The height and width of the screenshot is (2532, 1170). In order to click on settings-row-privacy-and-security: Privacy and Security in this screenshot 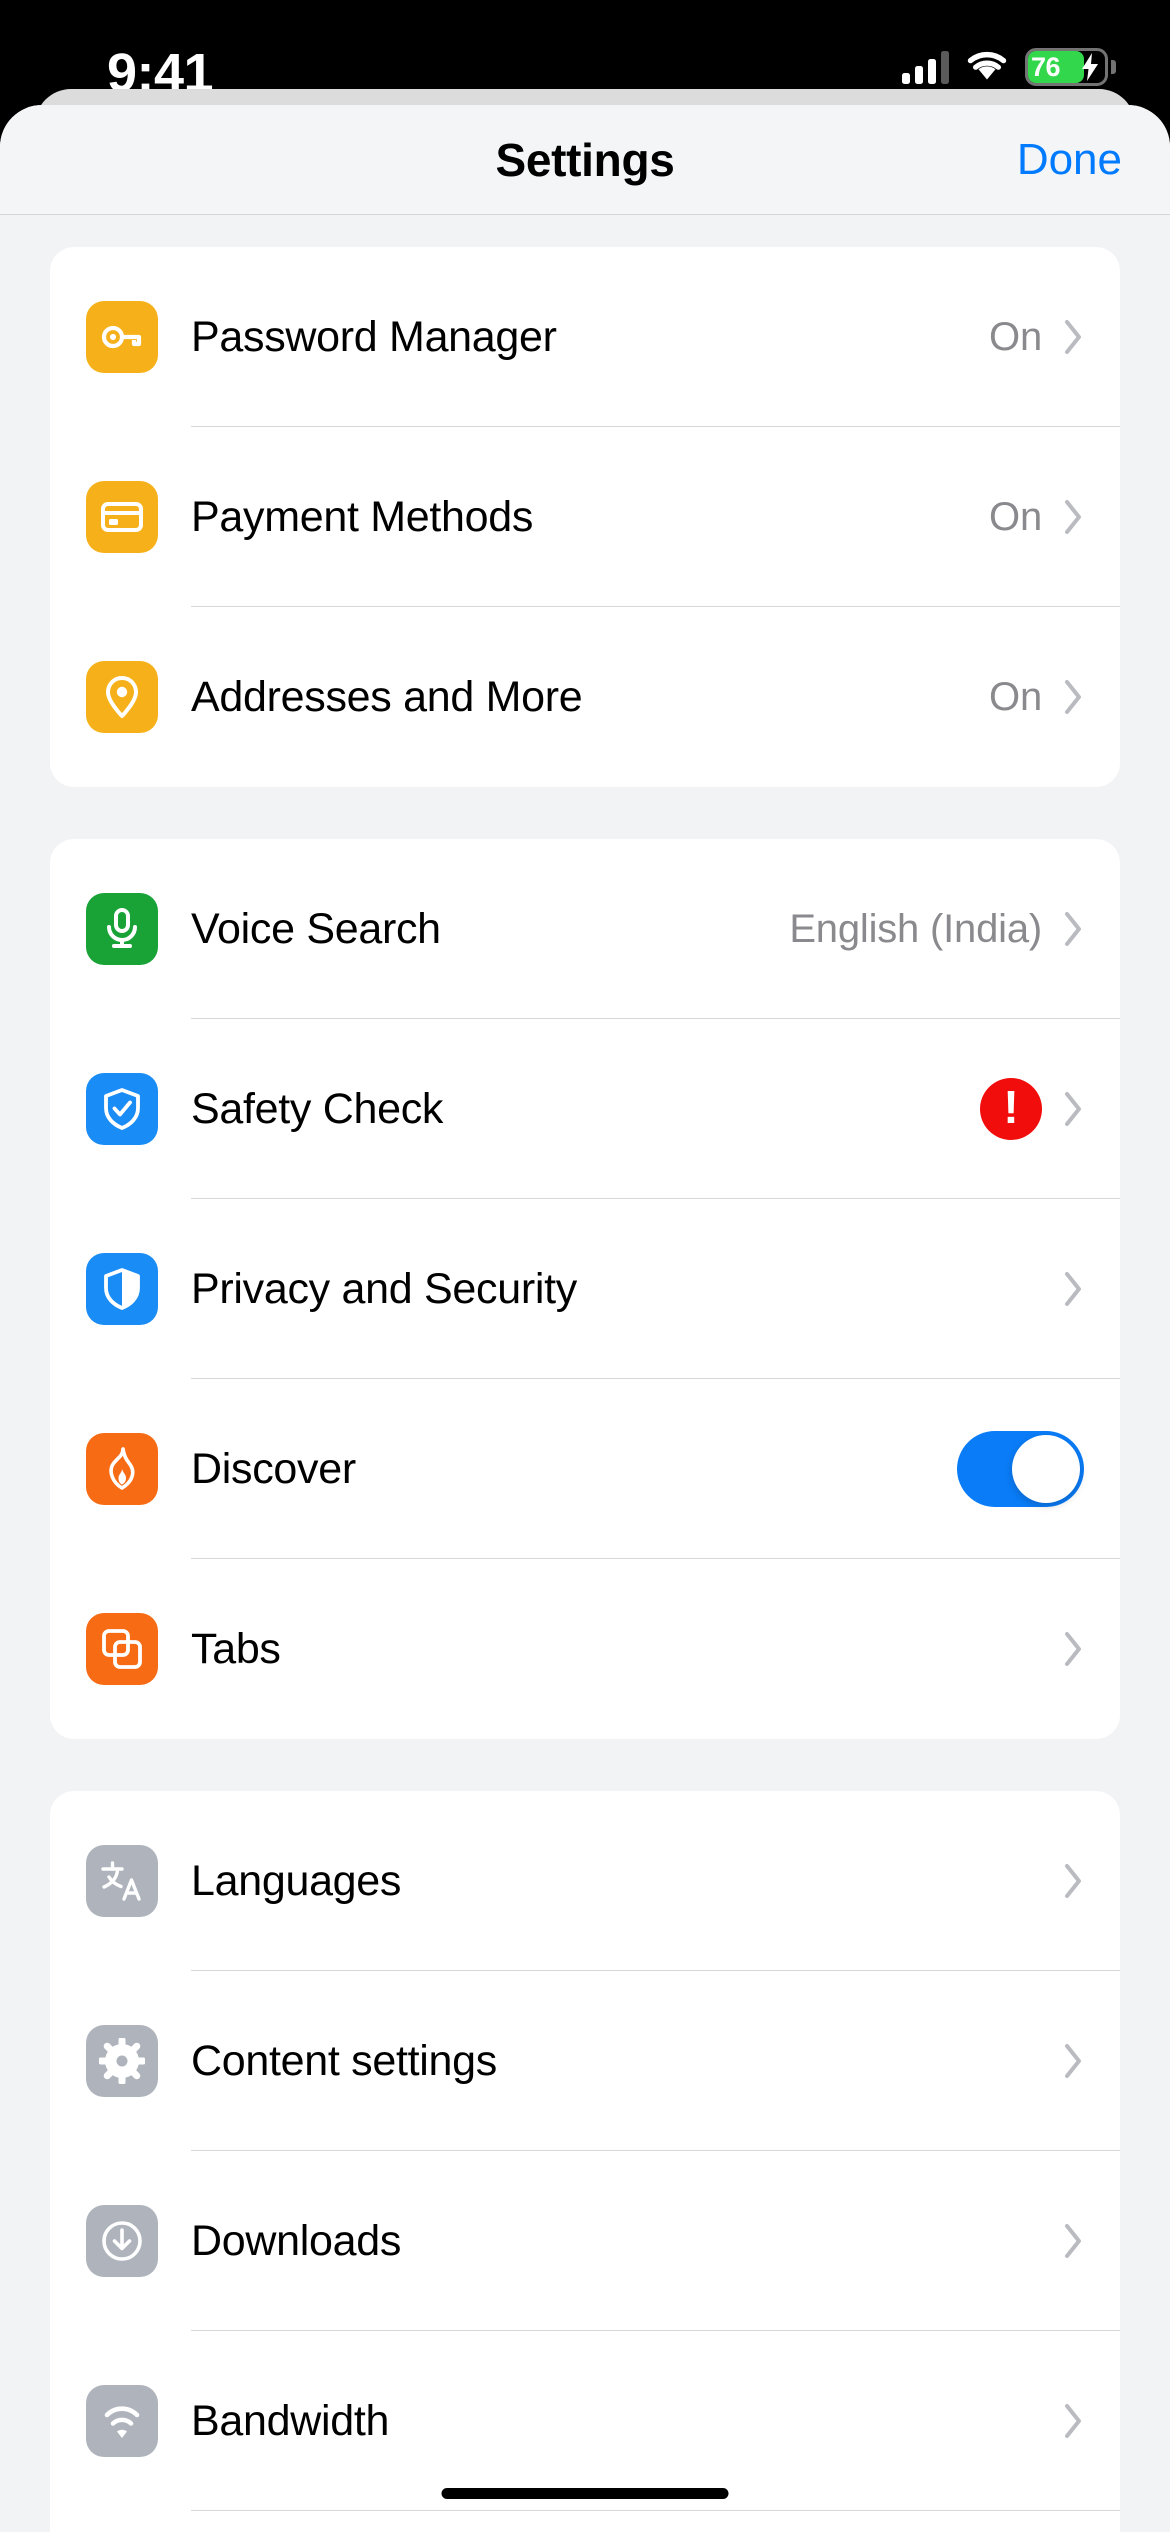, I will do `click(585, 1289)`.